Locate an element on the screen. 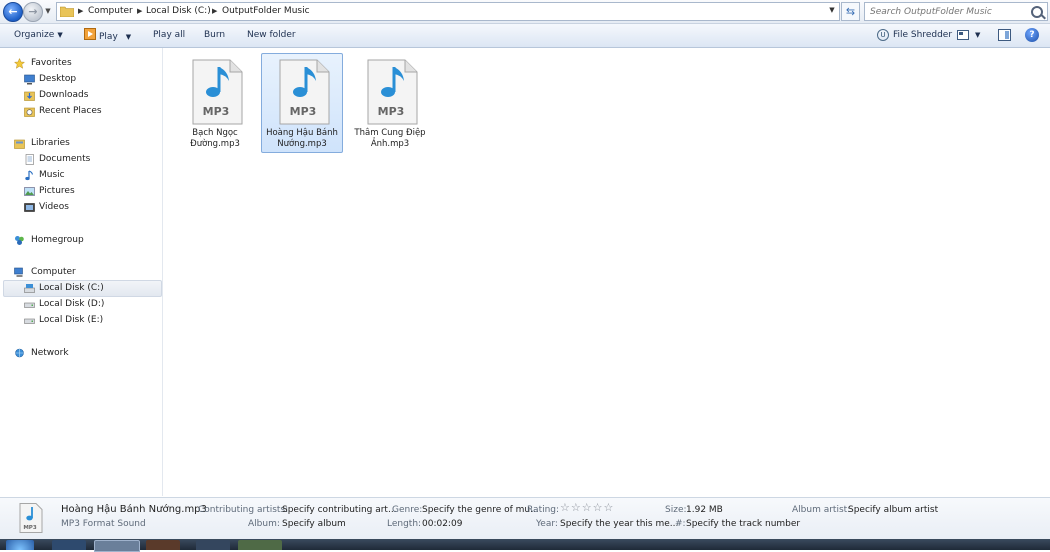  back-button: ← is located at coordinates (13, 12).